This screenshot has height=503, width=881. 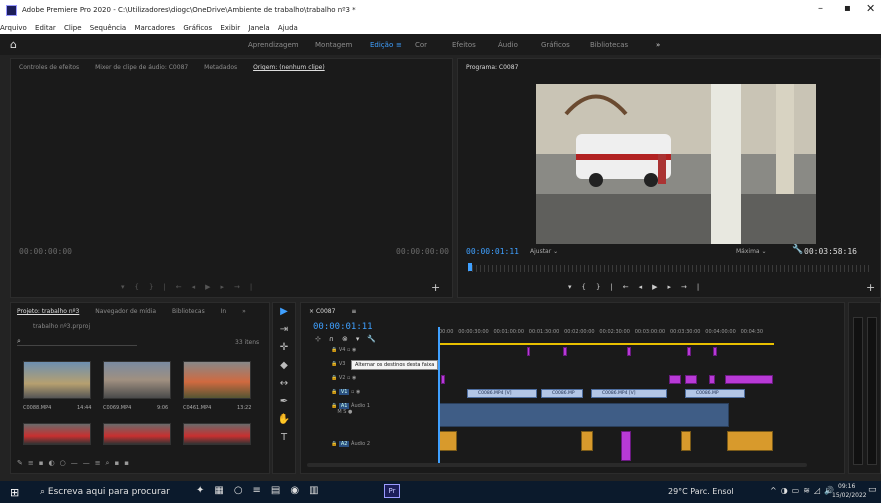 What do you see at coordinates (399, 45) in the screenshot?
I see `ws-menu-icon: ≡` at bounding box center [399, 45].